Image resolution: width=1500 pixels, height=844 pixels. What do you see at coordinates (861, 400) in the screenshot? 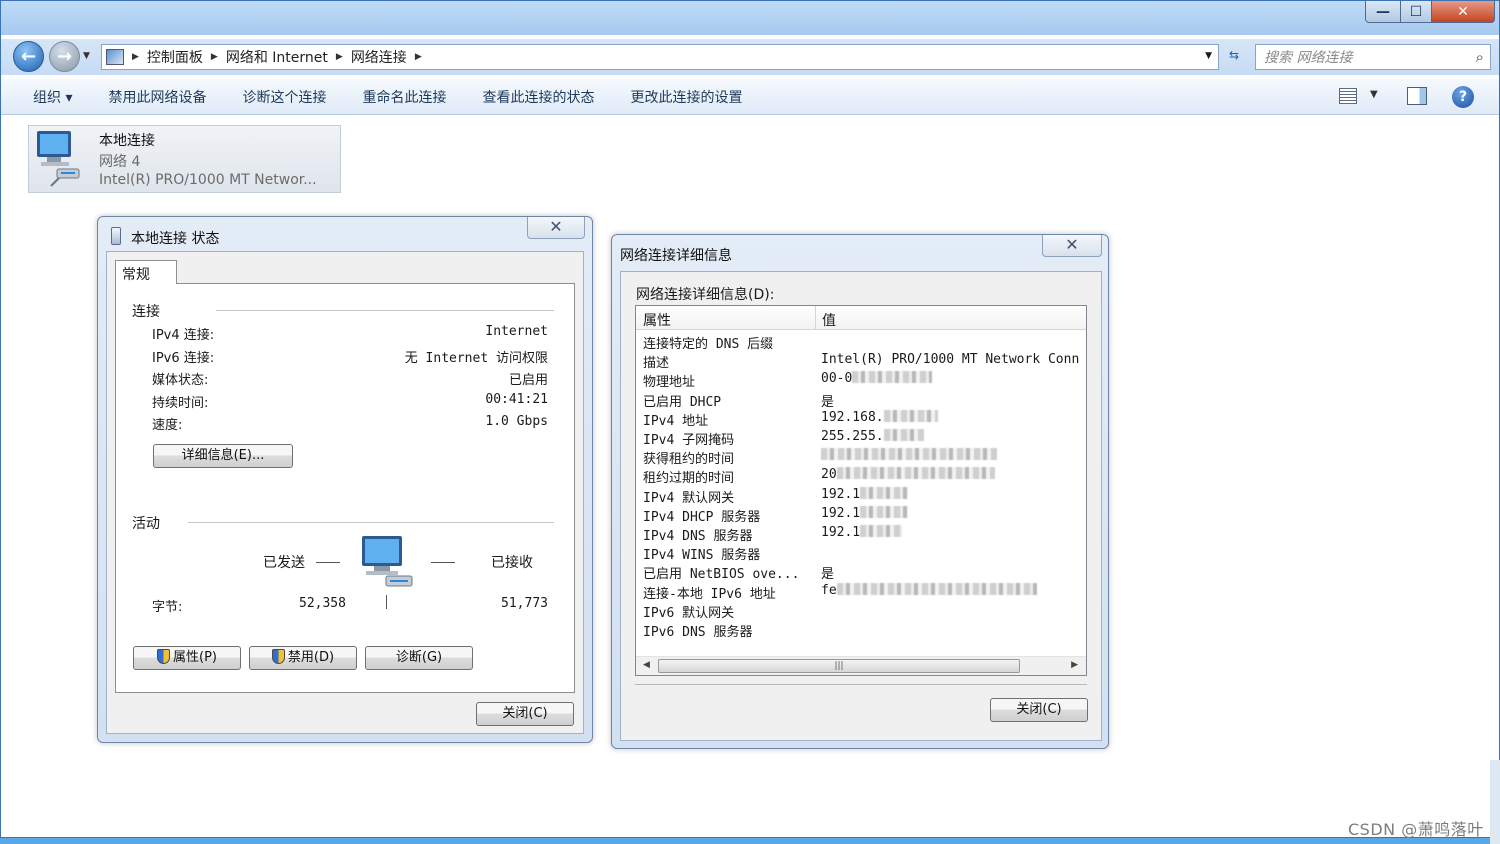
I see `list-item: 已启用 DHCP 是` at bounding box center [861, 400].